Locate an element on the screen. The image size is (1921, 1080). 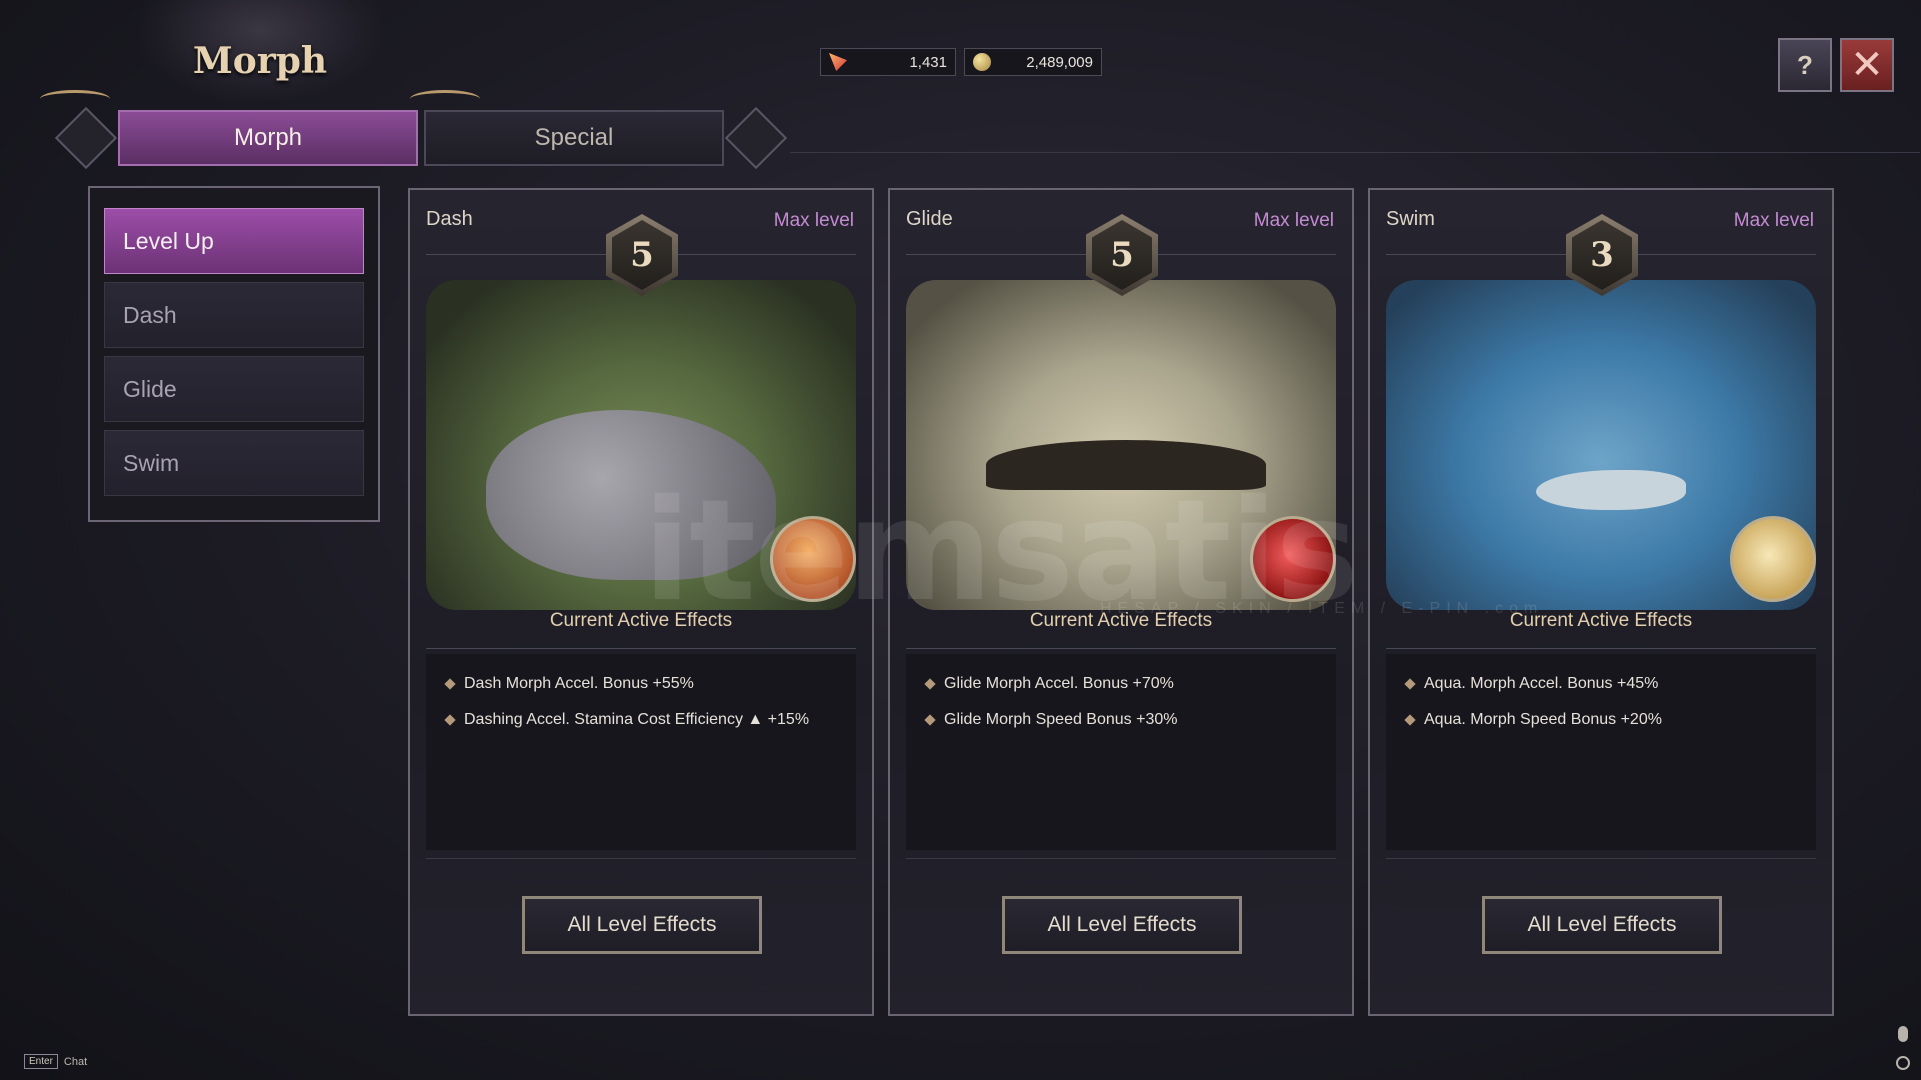
level-number: 3 is located at coordinates (1602, 255).